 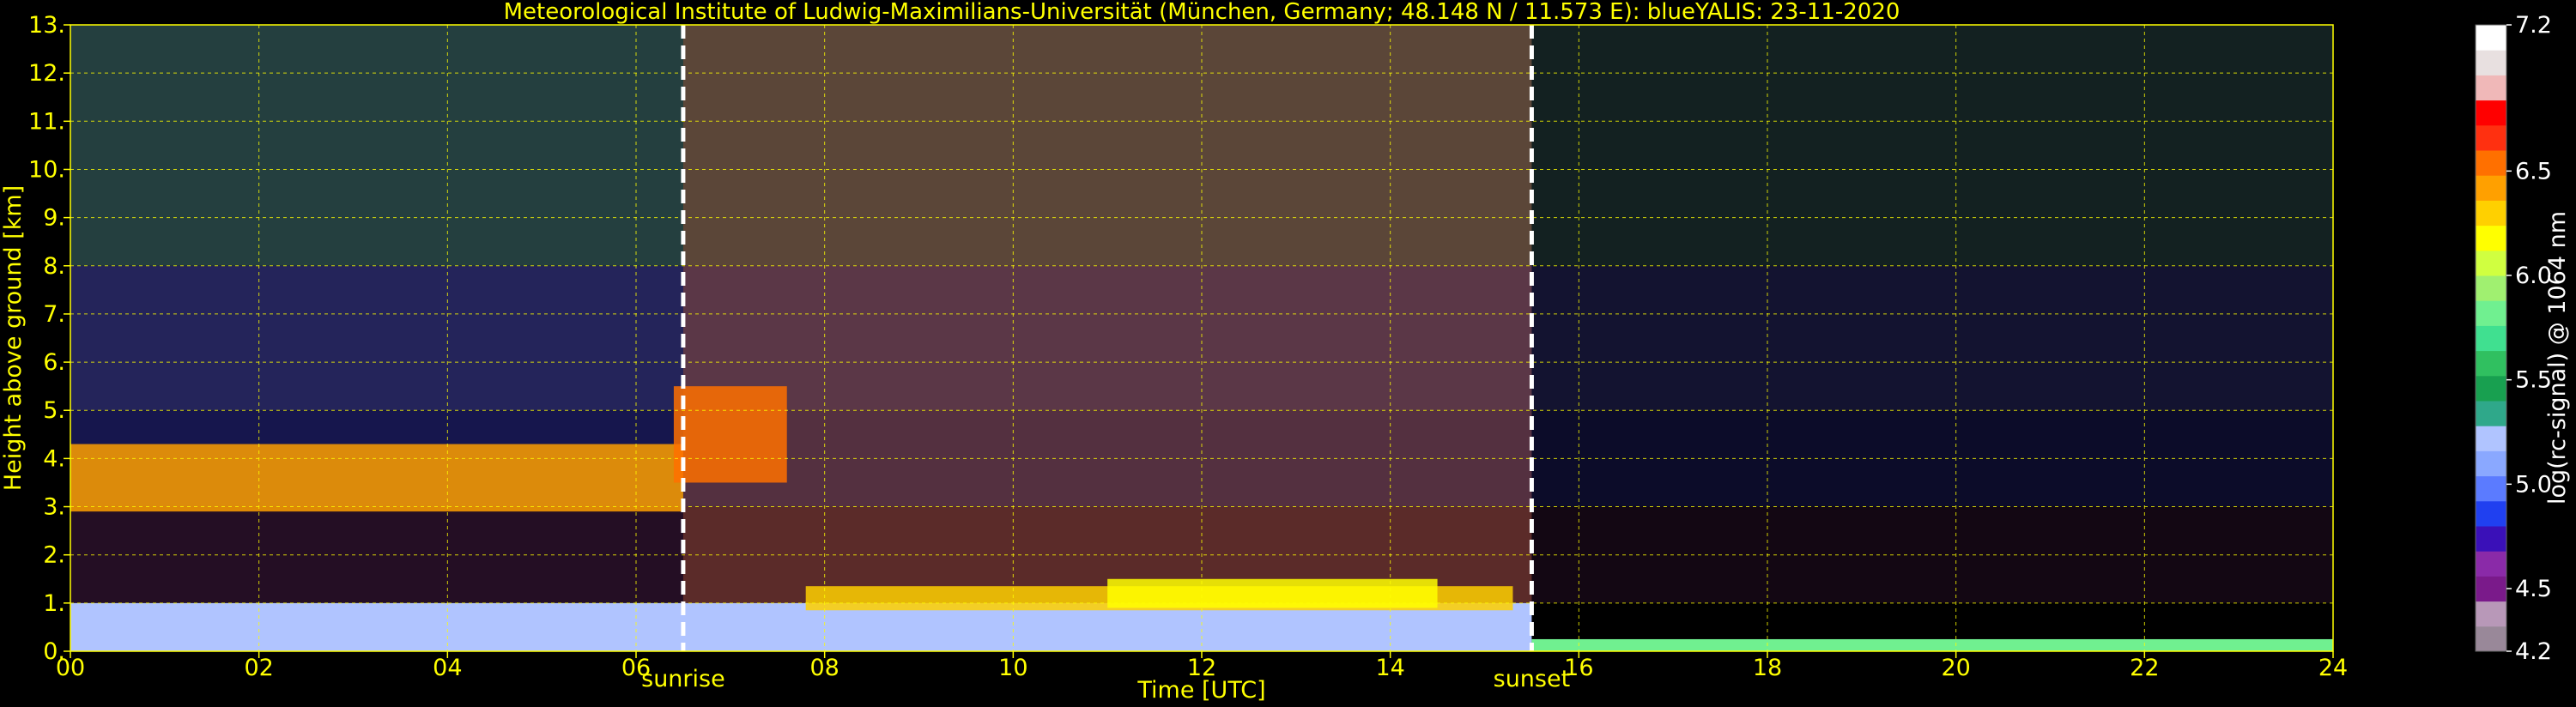 What do you see at coordinates (447, 668) in the screenshot?
I see `x-tick-label-4: 04` at bounding box center [447, 668].